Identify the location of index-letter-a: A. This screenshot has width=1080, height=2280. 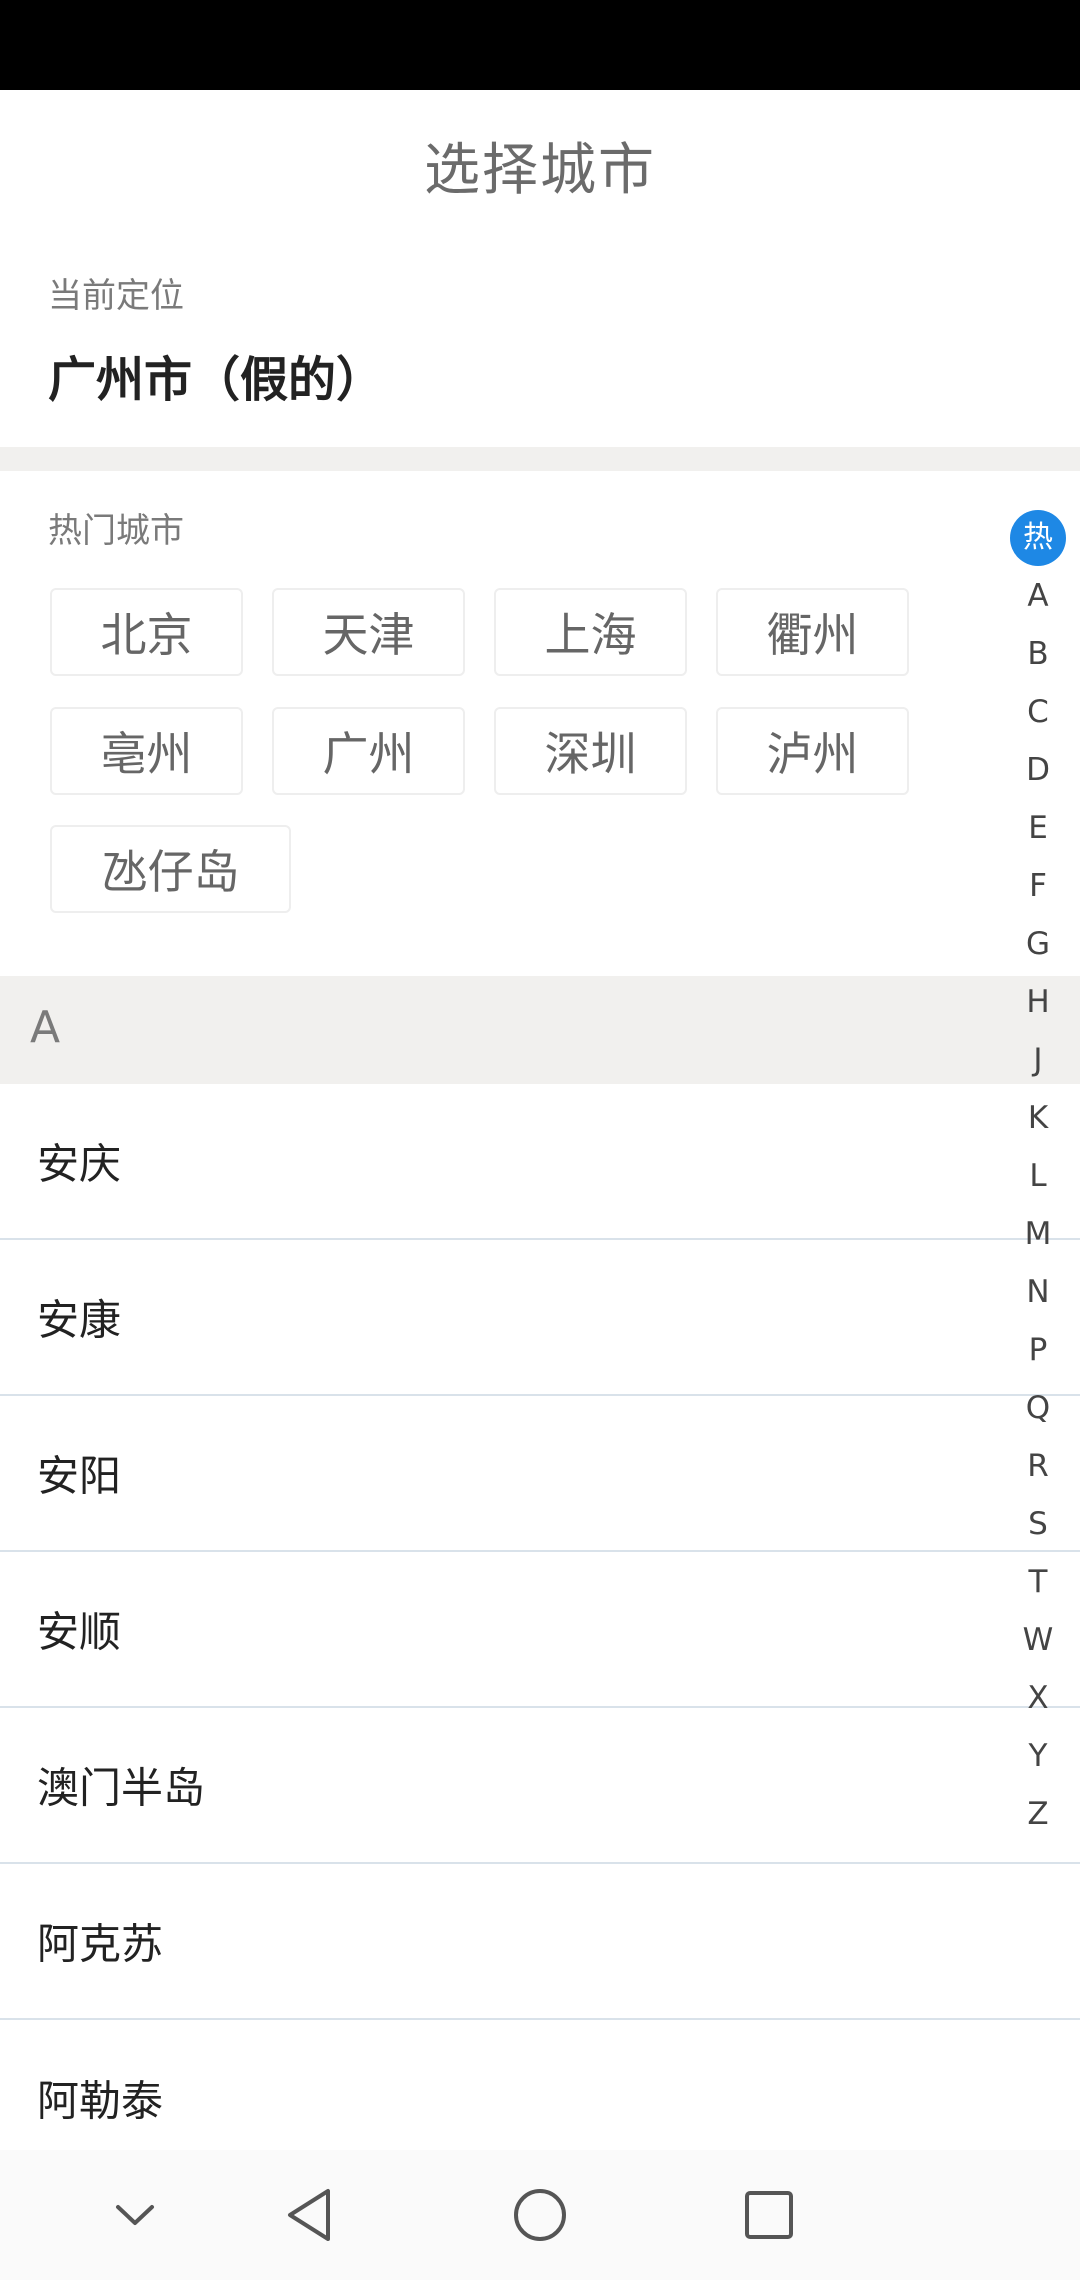
(1038, 596).